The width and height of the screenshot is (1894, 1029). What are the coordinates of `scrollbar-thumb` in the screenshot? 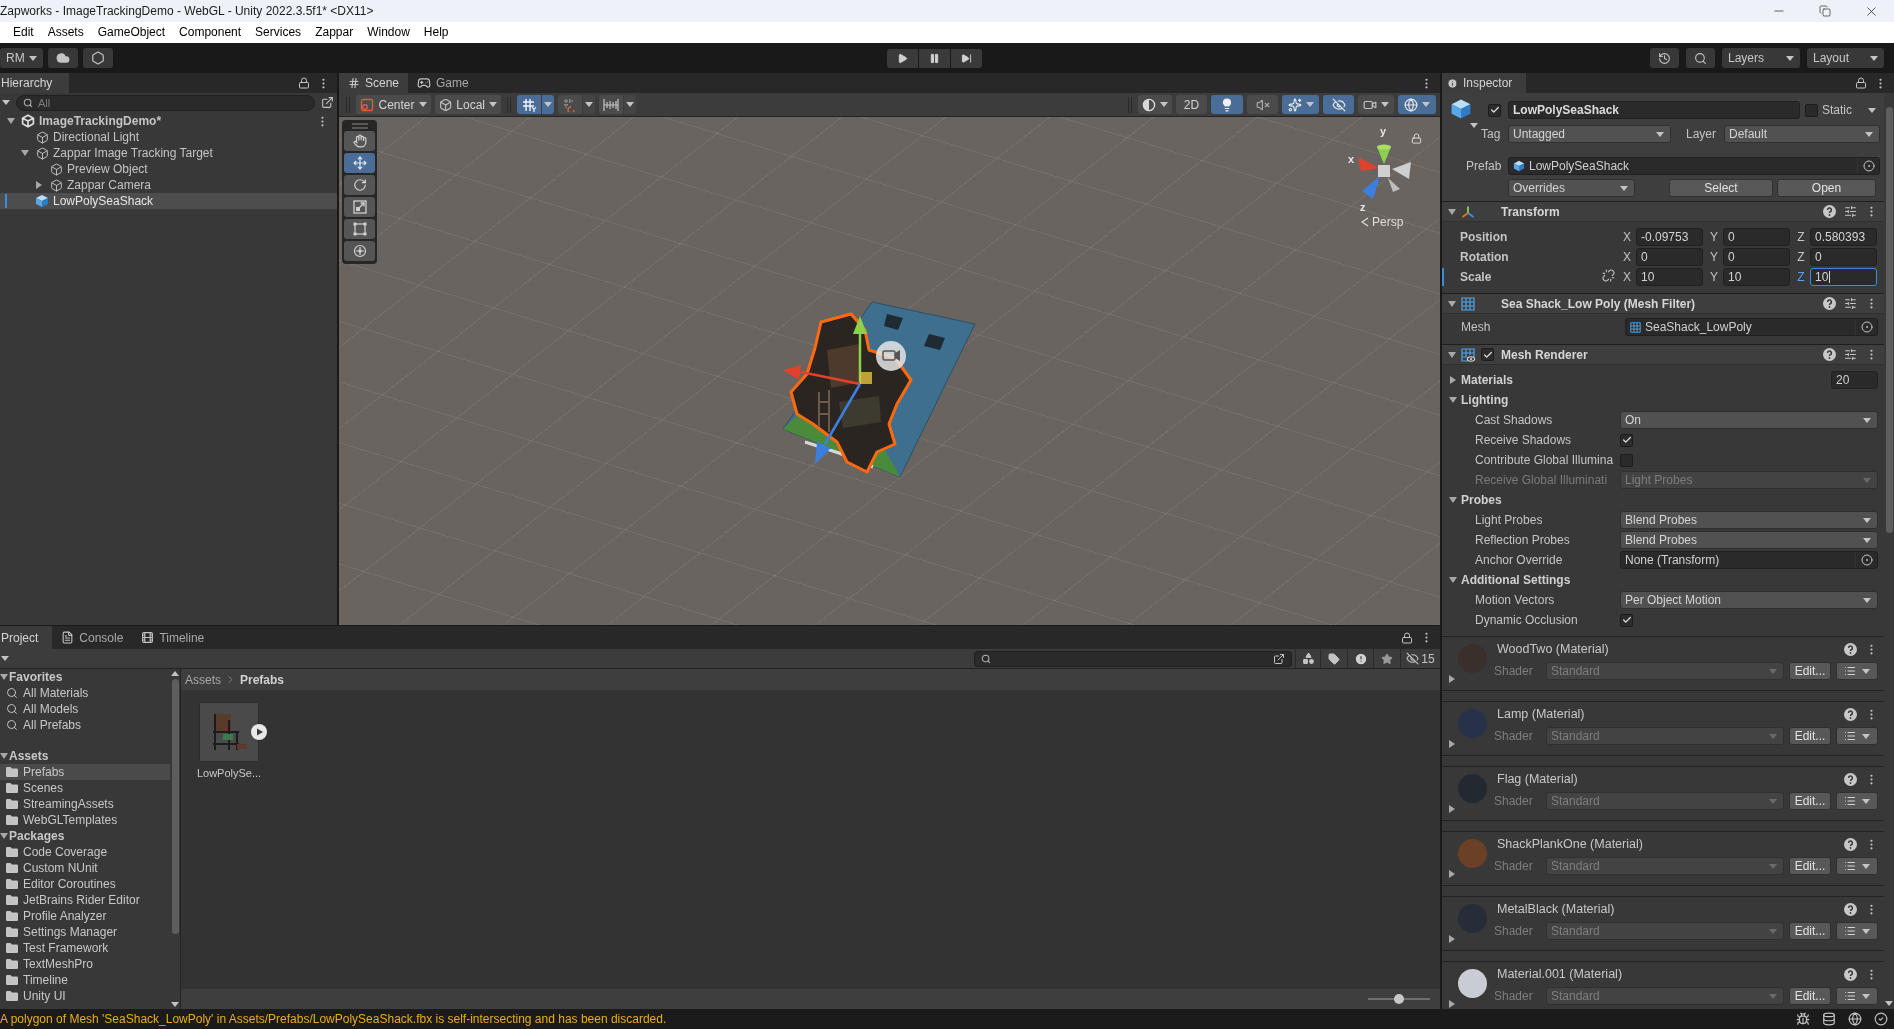 It's located at (175, 806).